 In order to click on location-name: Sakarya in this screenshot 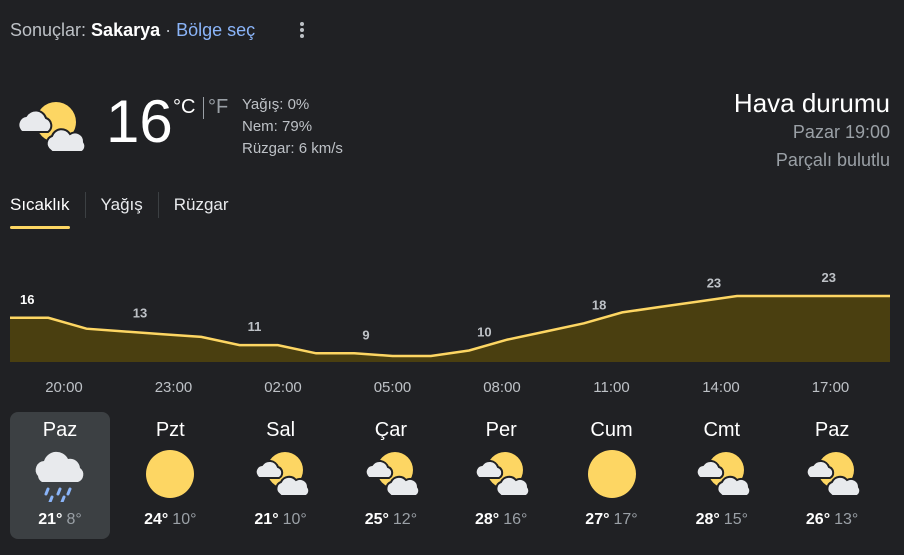, I will do `click(126, 30)`.